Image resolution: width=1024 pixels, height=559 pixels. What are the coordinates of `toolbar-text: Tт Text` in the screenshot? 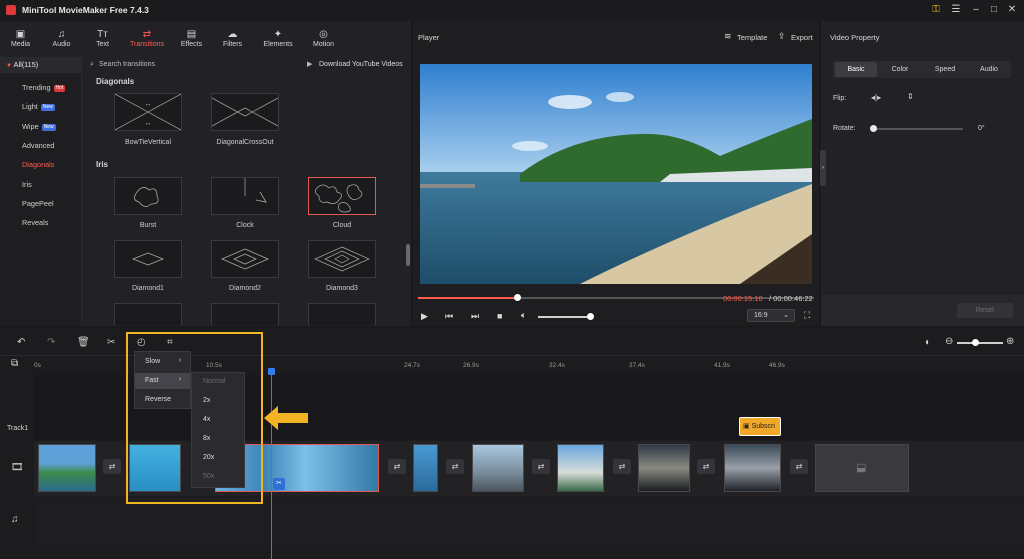 It's located at (102, 38).